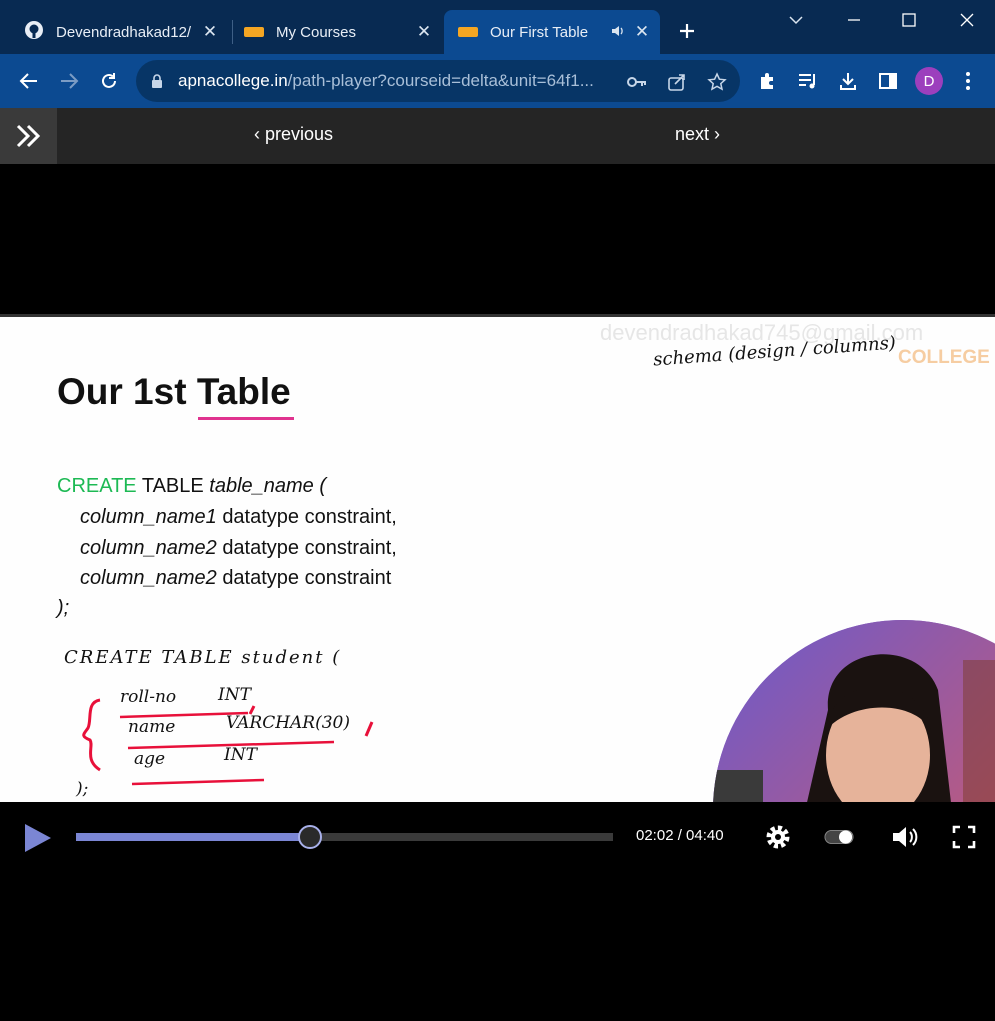 The image size is (995, 1021). What do you see at coordinates (778, 837) in the screenshot?
I see `settings-gear-icon` at bounding box center [778, 837].